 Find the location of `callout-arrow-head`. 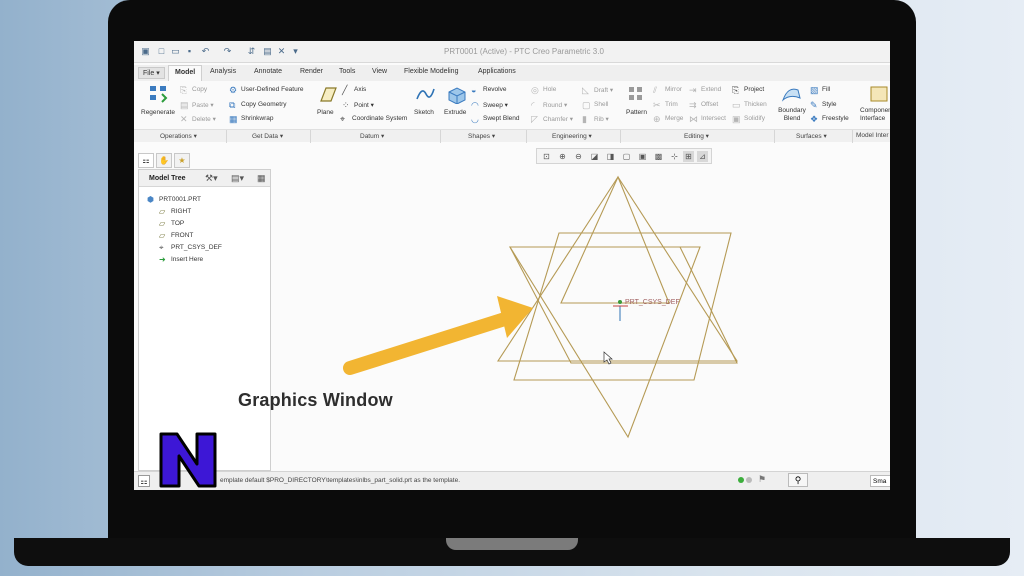

callout-arrow-head is located at coordinates (515, 317).